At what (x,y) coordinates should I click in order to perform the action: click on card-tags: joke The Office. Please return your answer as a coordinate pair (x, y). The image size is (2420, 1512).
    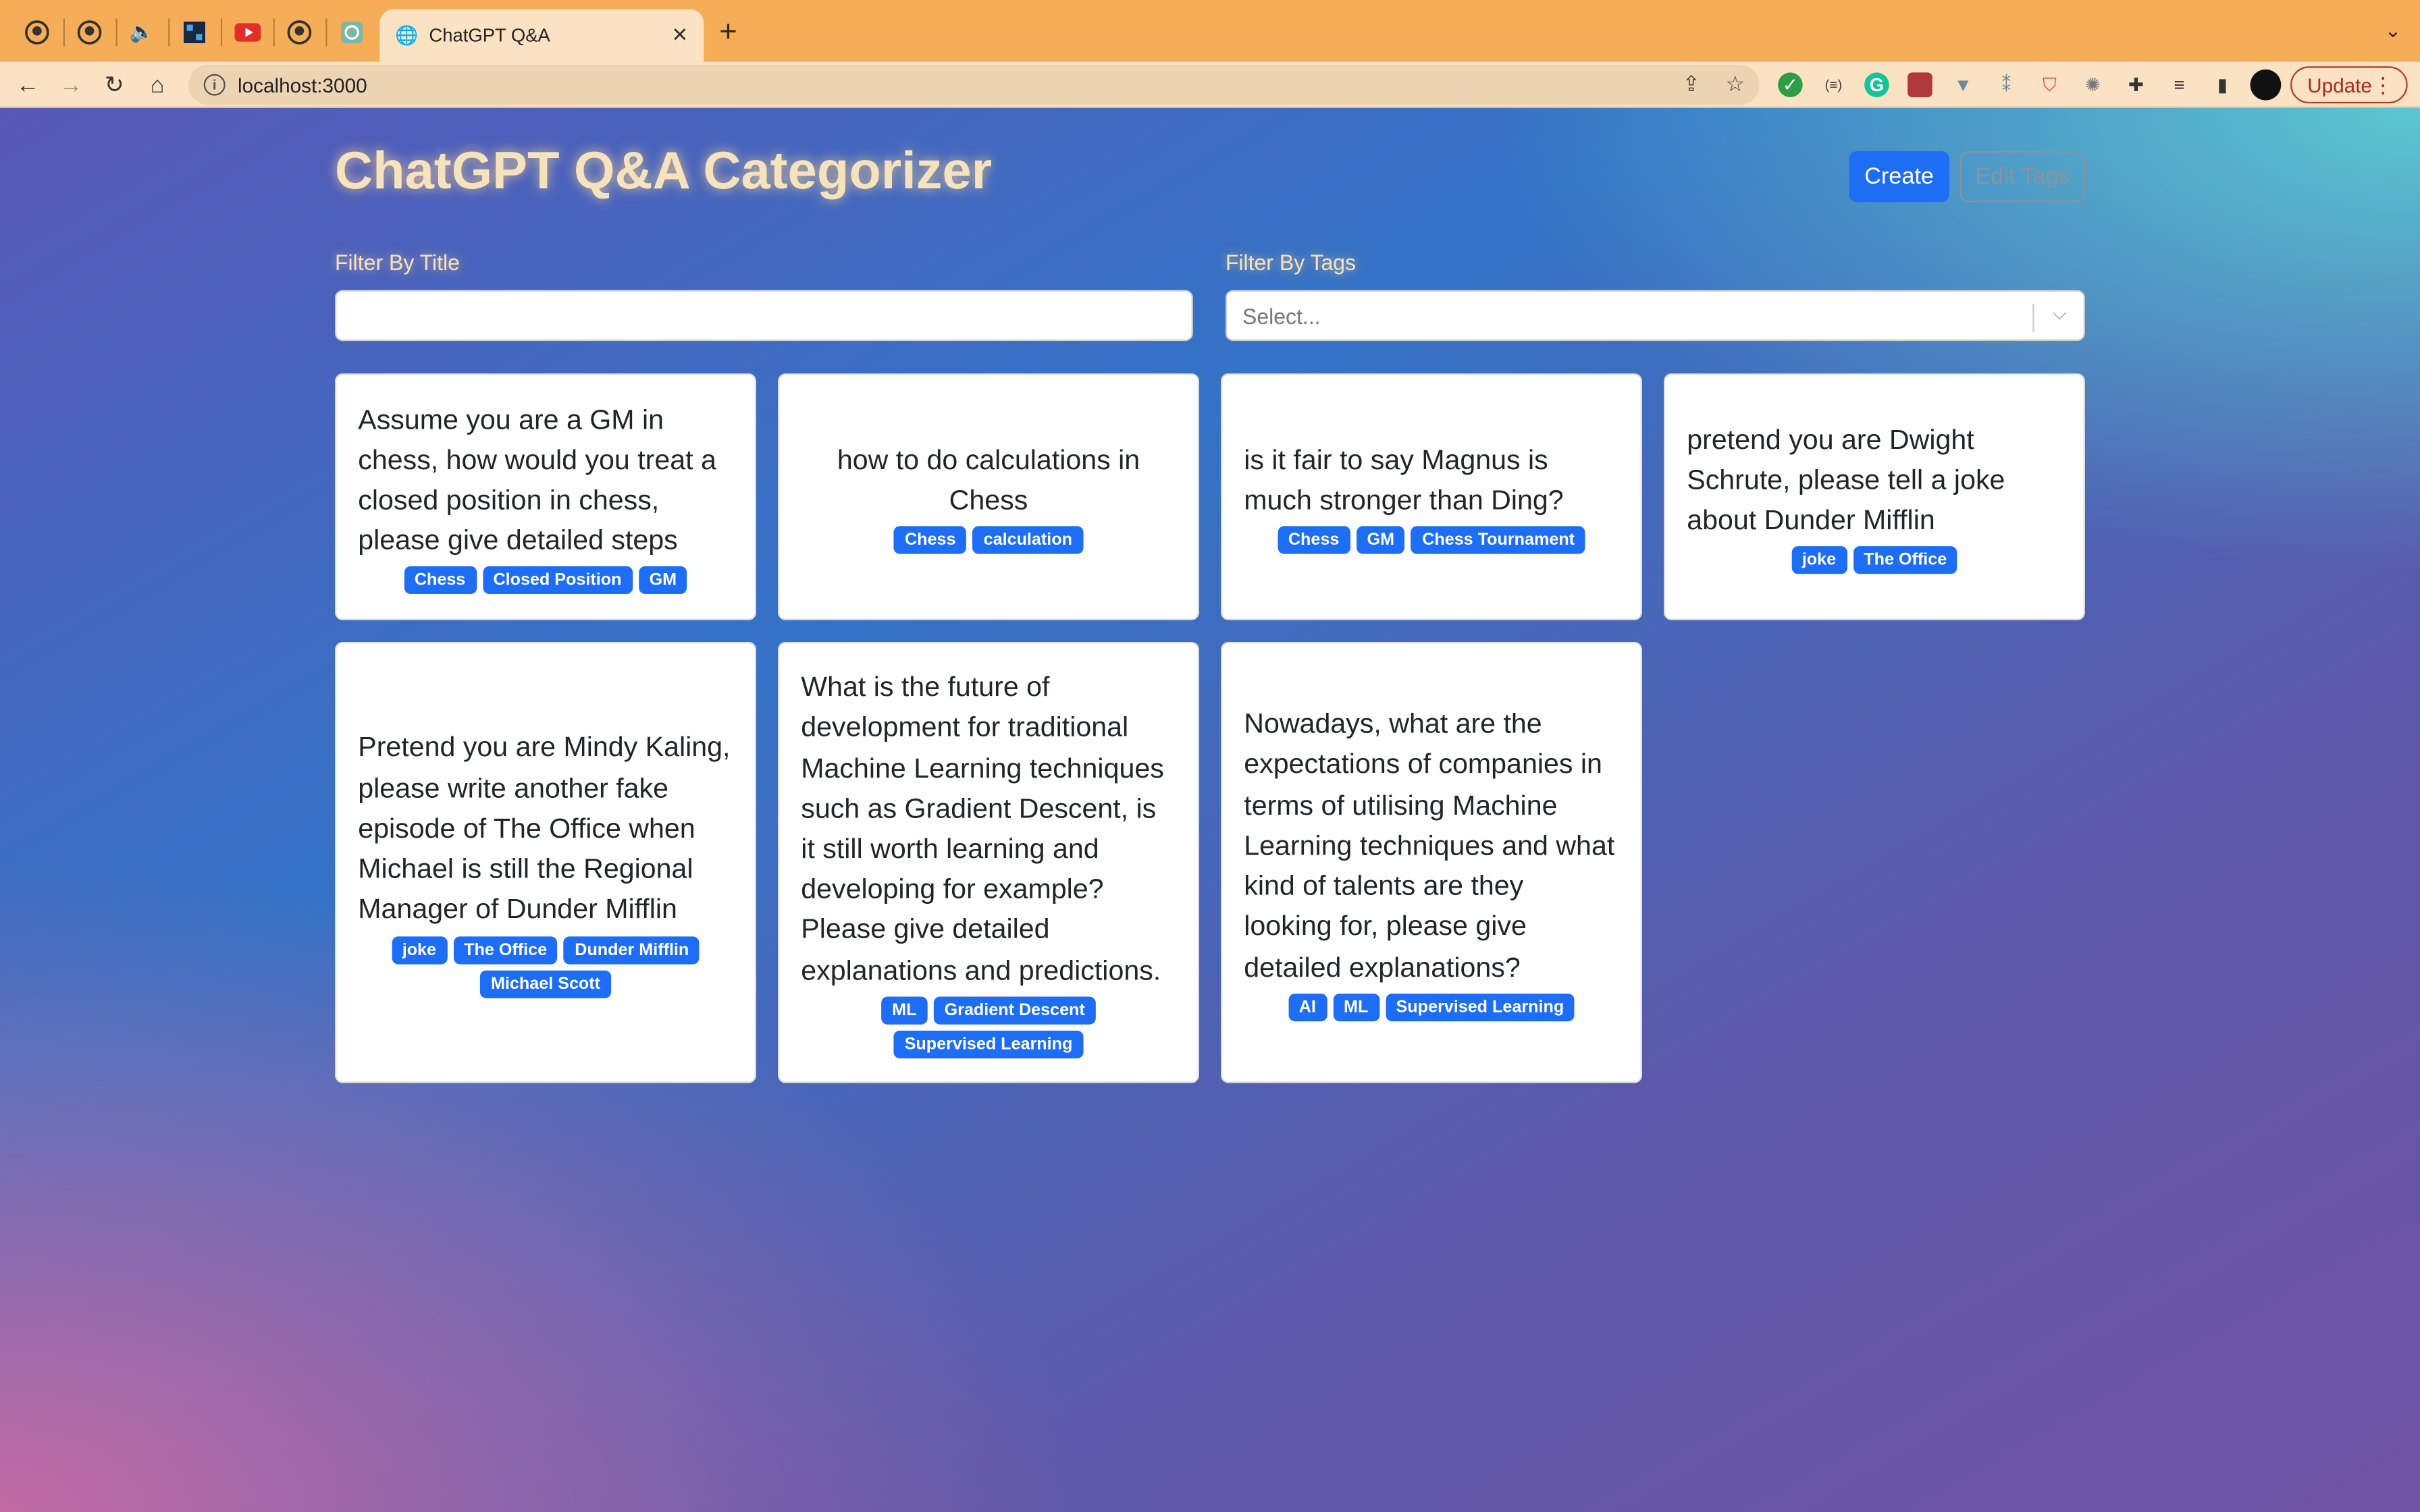
    Looking at the image, I should click on (1874, 560).